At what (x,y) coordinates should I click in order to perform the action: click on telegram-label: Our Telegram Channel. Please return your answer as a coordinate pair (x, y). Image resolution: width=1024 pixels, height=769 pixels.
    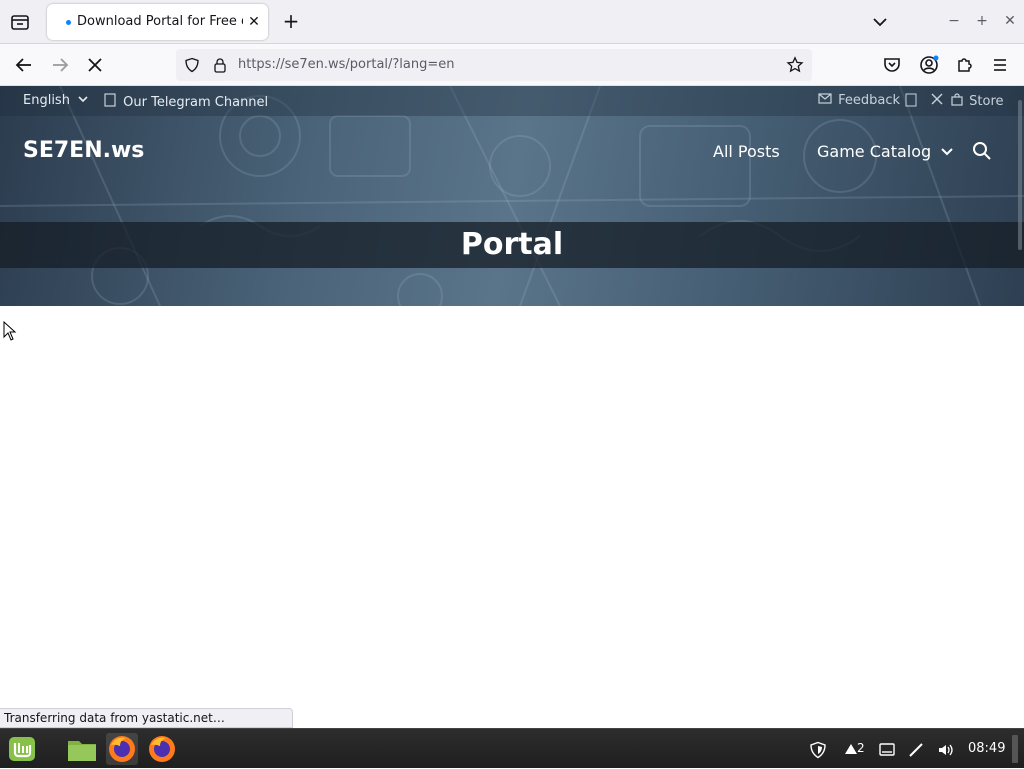
    Looking at the image, I should click on (196, 102).